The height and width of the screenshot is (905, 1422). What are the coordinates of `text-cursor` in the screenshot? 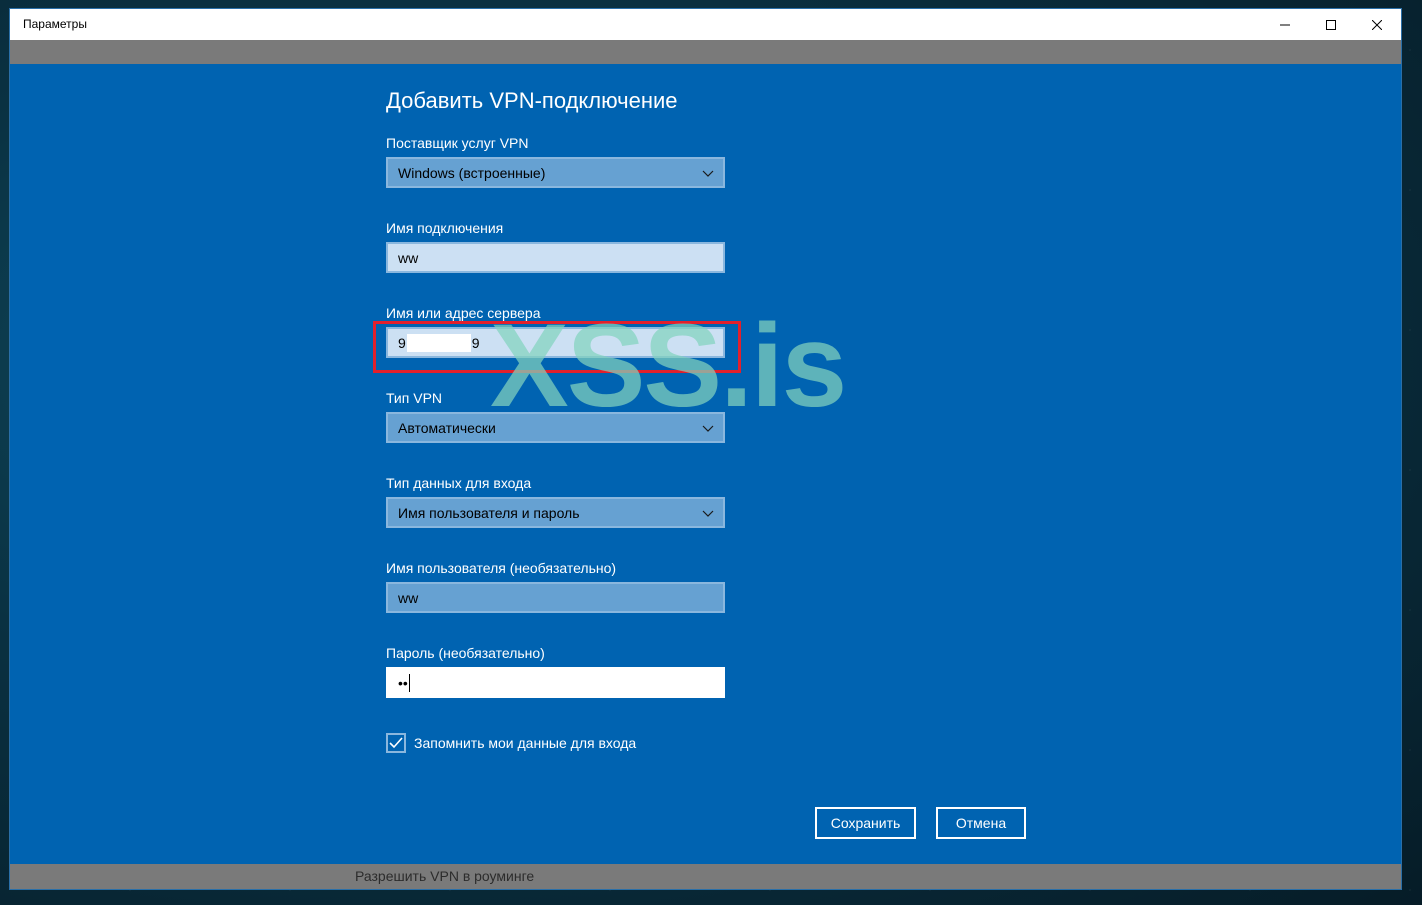 It's located at (409, 682).